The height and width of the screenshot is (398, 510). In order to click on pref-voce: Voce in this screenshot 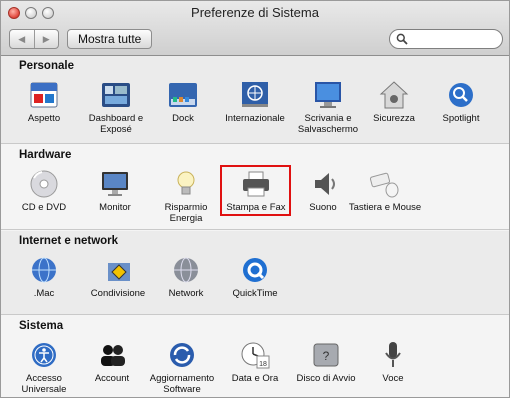, I will do `click(393, 362)`.